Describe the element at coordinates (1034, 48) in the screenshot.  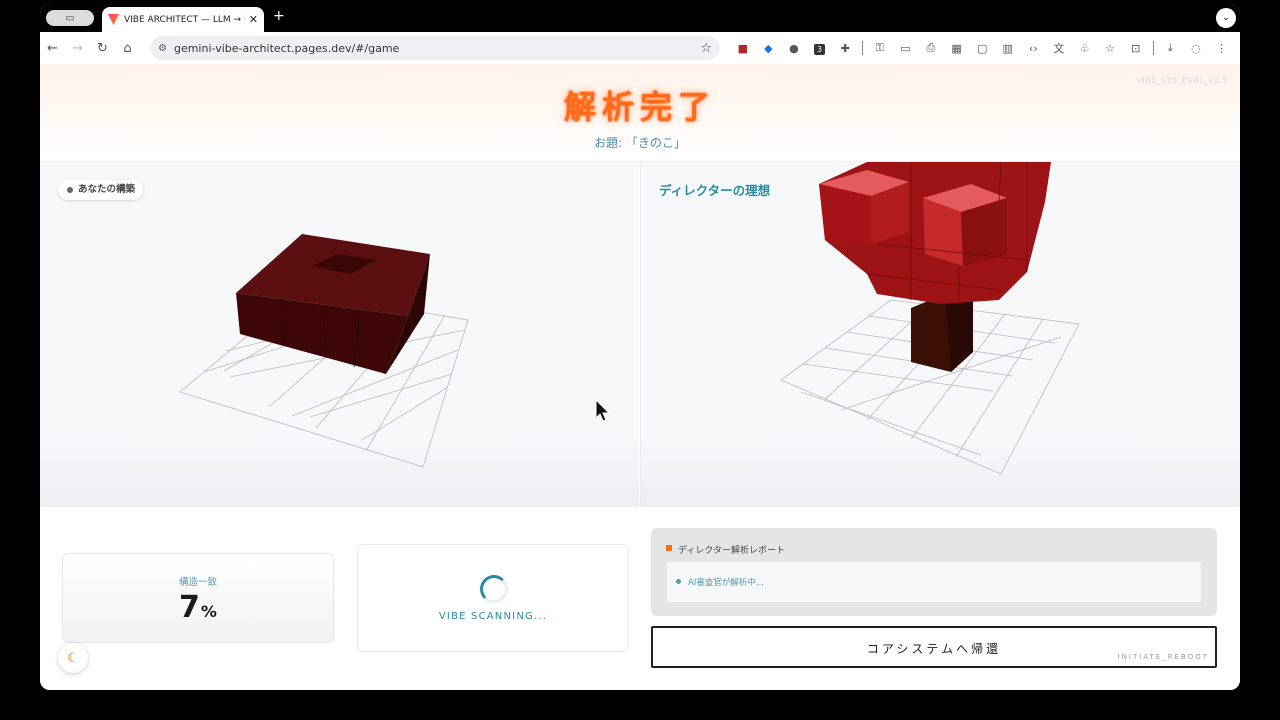
I see `devtools-code-icon: ‹›` at that location.